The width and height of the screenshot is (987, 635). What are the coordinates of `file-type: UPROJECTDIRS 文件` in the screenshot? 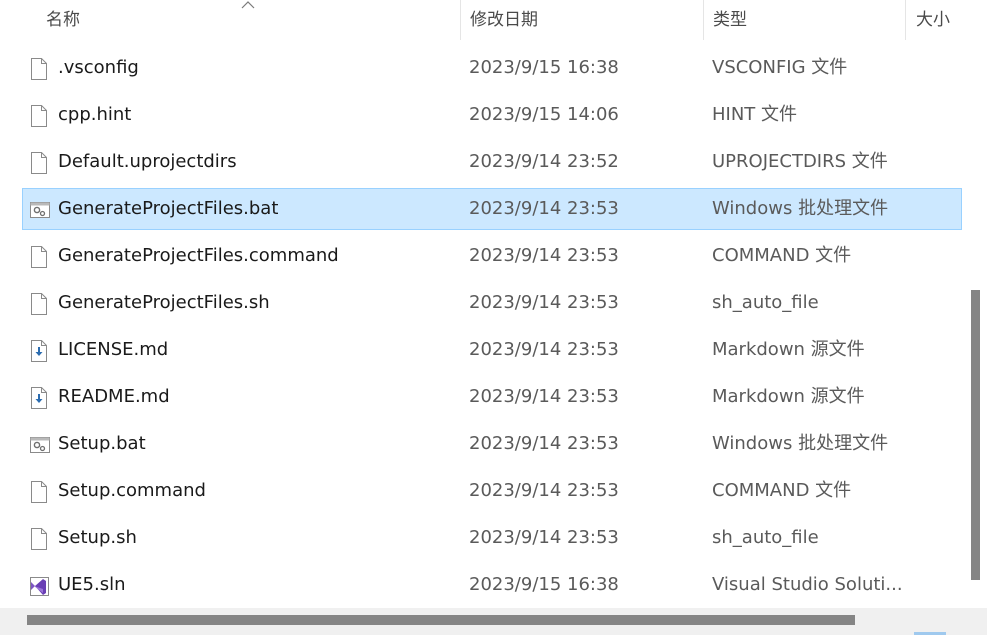 It's located at (800, 161).